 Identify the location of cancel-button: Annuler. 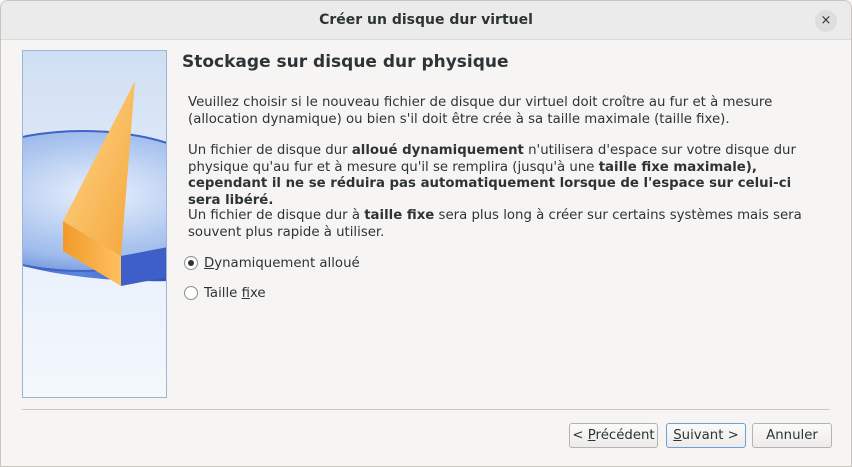
(792, 435).